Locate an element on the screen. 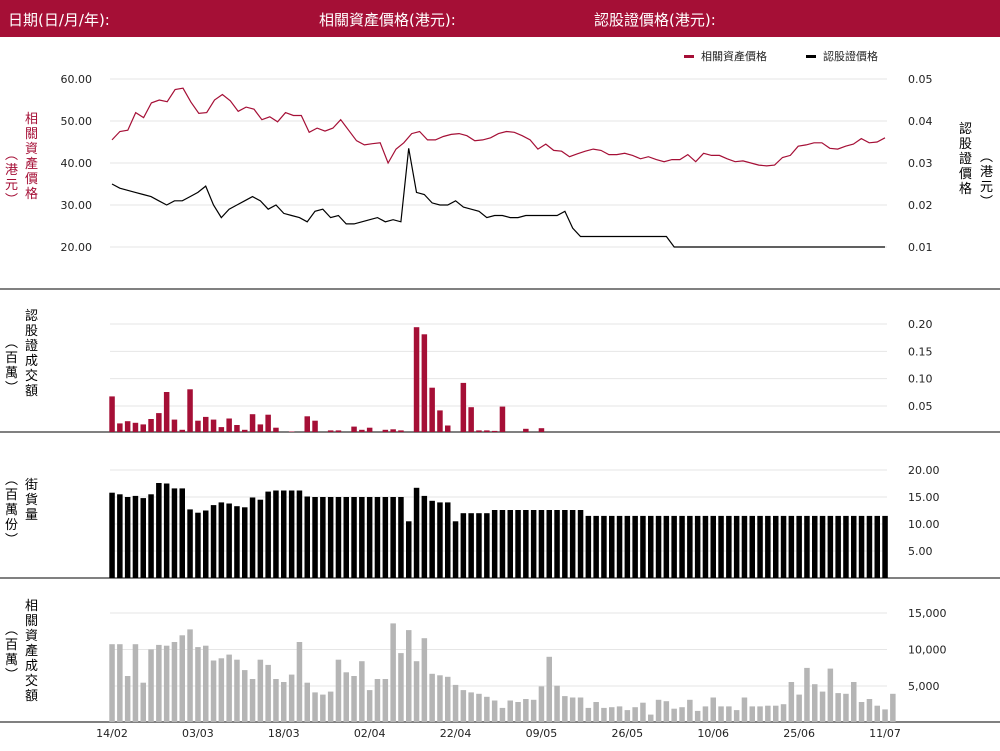  y-tick-left: 20.00 is located at coordinates (77, 247).